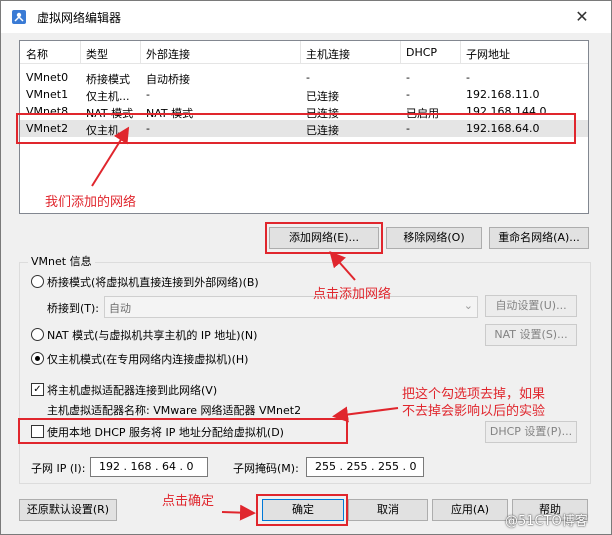 This screenshot has width=612, height=535. Describe the element at coordinates (342, 266) in the screenshot. I see `arrow-to-add-button` at that location.